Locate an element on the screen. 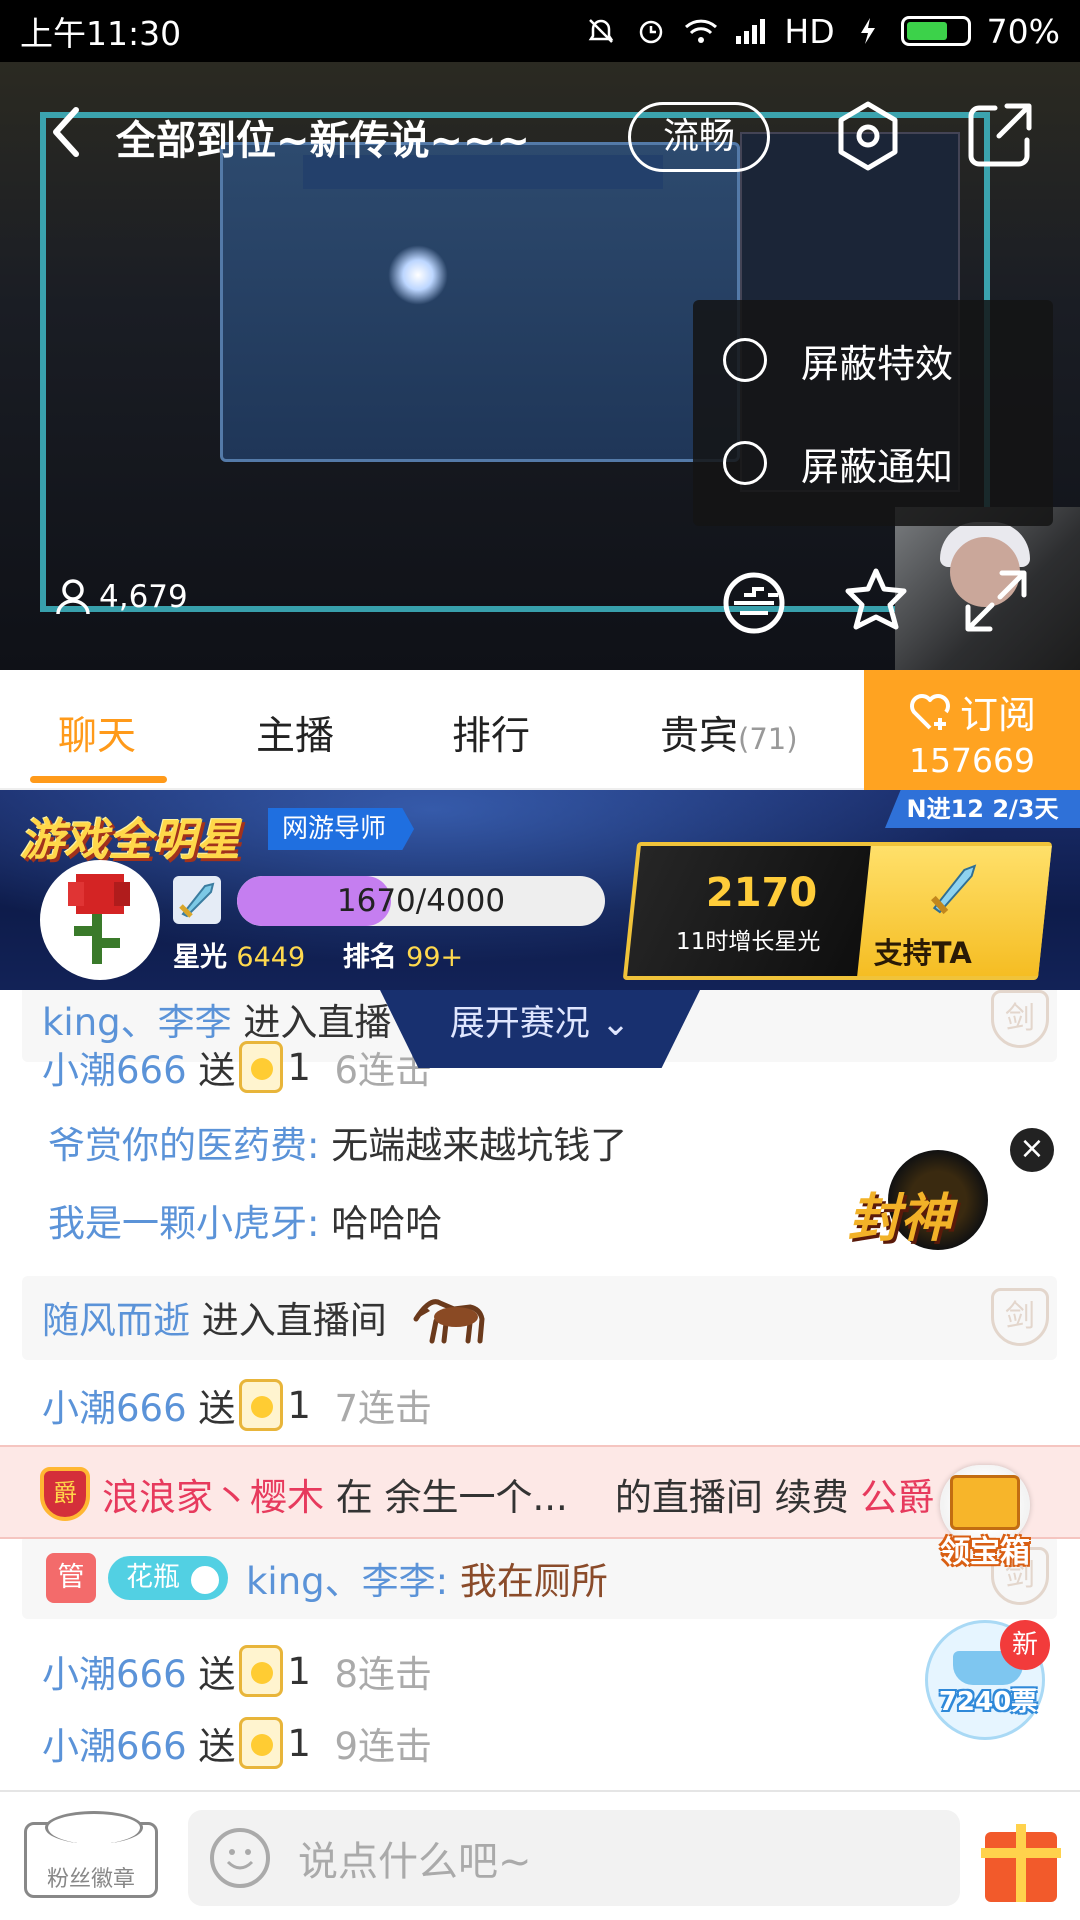  viewer-count: 4,679 is located at coordinates (121, 597).